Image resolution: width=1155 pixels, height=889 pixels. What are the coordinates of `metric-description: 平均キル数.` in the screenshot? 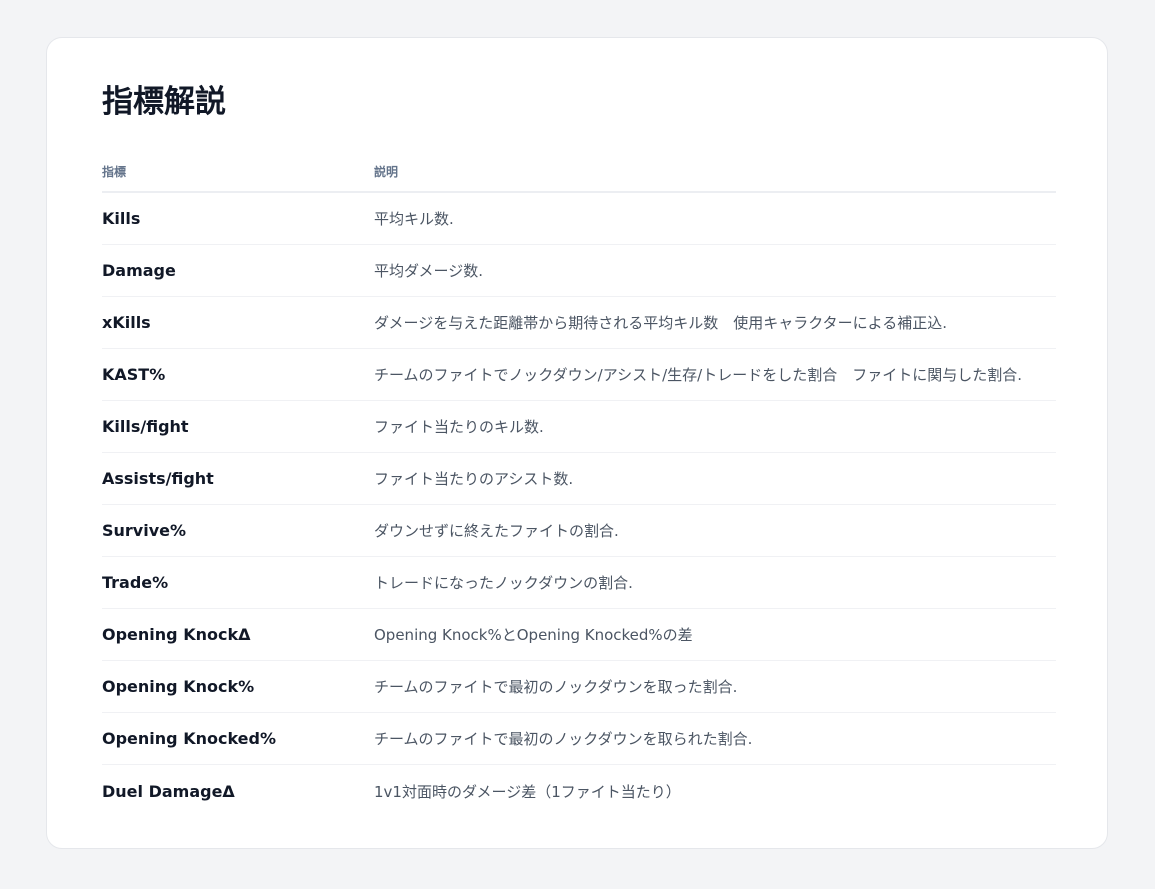 It's located at (414, 219).